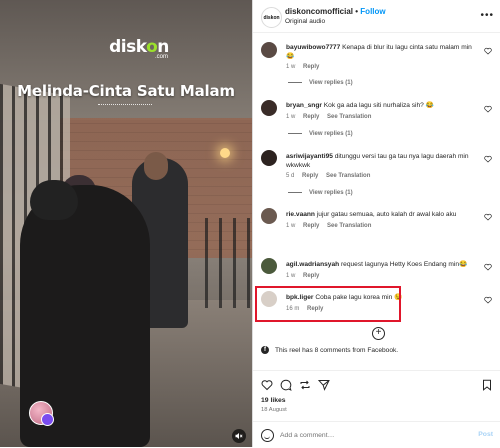 This screenshot has width=500, height=448. I want to click on repost-icon, so click(305, 385).